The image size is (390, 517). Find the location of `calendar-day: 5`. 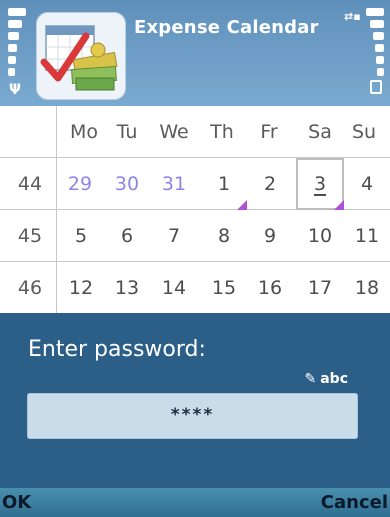

calendar-day: 5 is located at coordinates (81, 236).